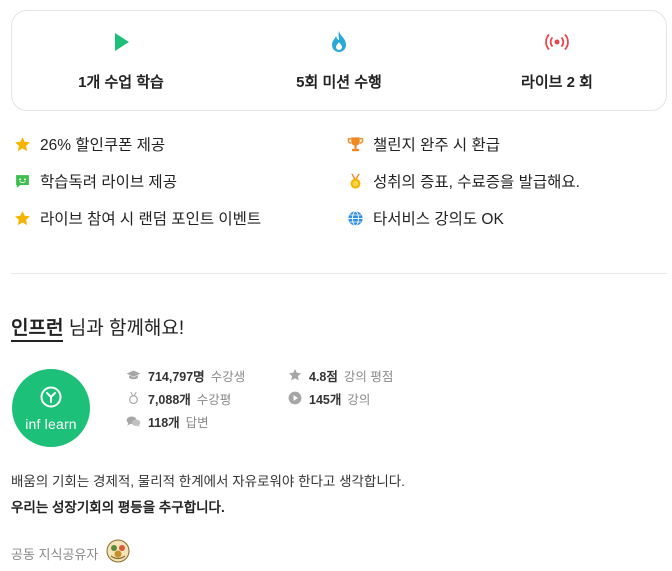  Describe the element at coordinates (557, 42) in the screenshot. I see `live-broadcast-icon` at that location.